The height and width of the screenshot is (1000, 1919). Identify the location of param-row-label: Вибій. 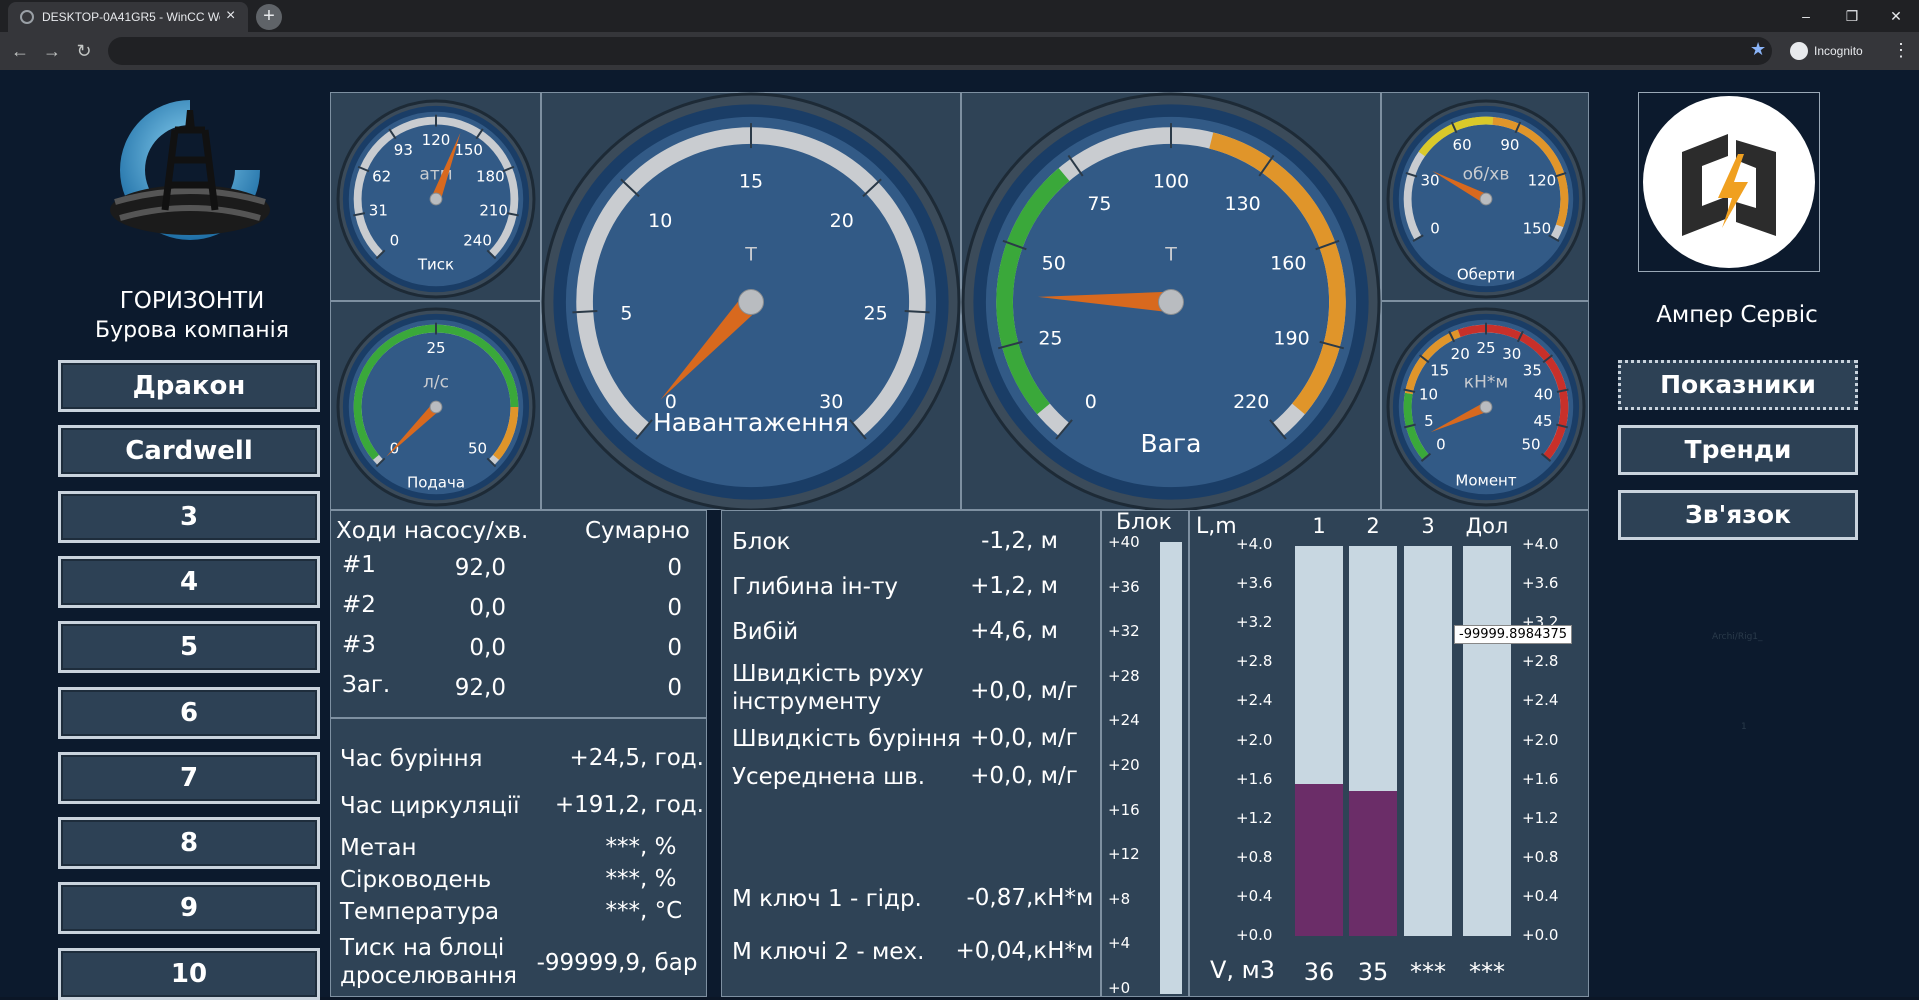
(765, 632).